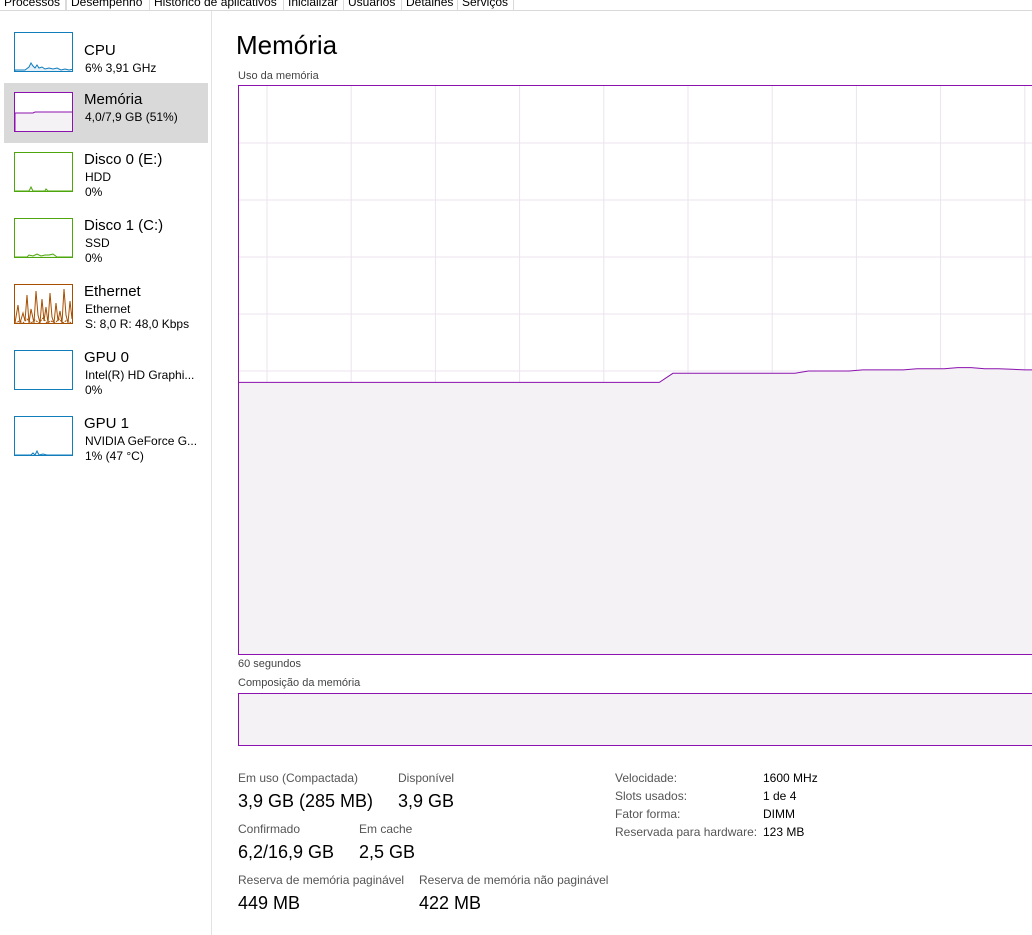  I want to click on sidebar-item-detail: Ethernet, so click(108, 309).